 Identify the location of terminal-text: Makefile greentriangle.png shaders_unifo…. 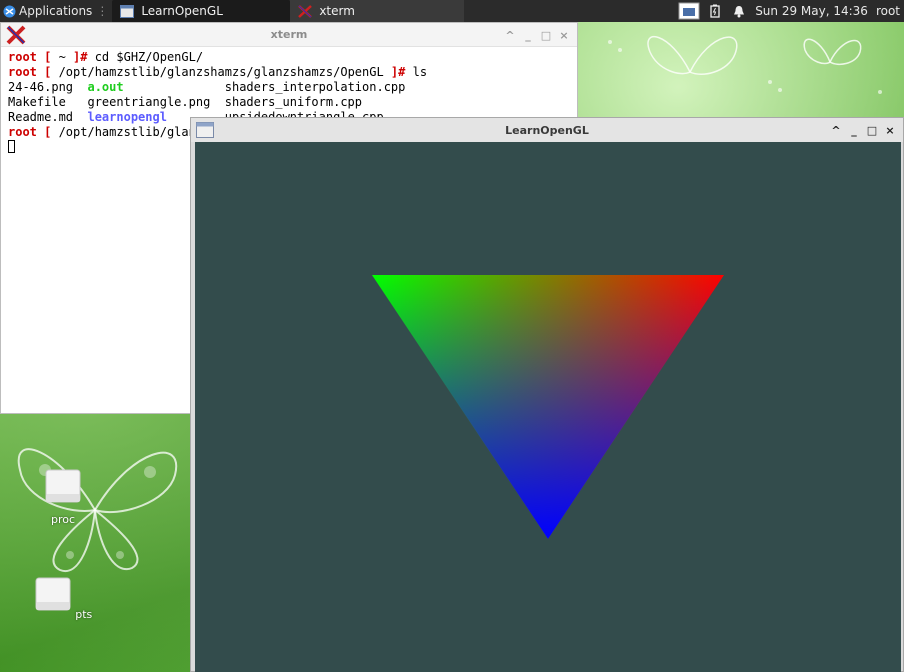
(185, 102).